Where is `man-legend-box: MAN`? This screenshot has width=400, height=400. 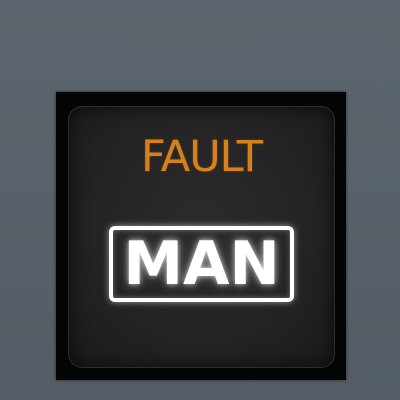 man-legend-box: MAN is located at coordinates (201, 264).